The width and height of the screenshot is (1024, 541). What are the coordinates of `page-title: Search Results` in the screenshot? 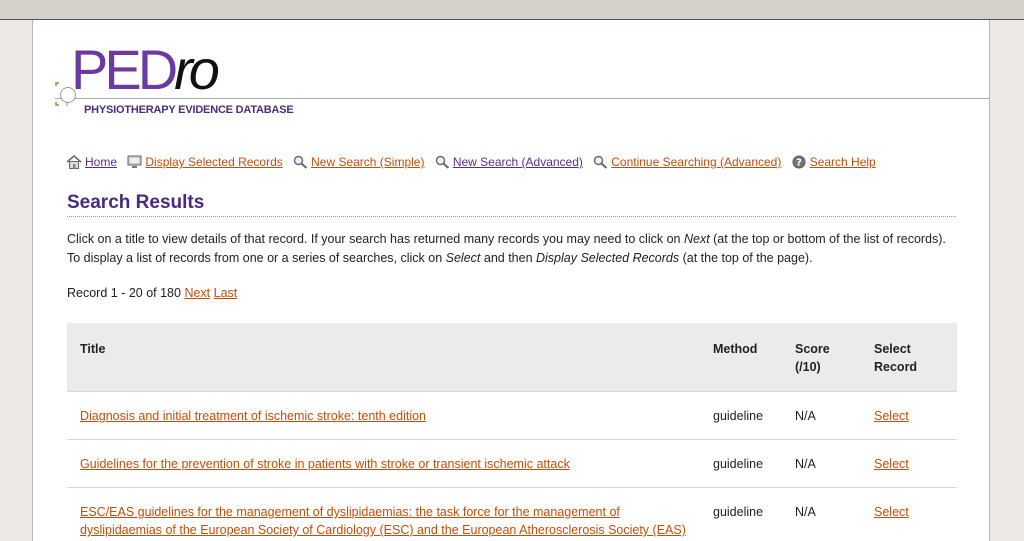 It's located at (136, 202).